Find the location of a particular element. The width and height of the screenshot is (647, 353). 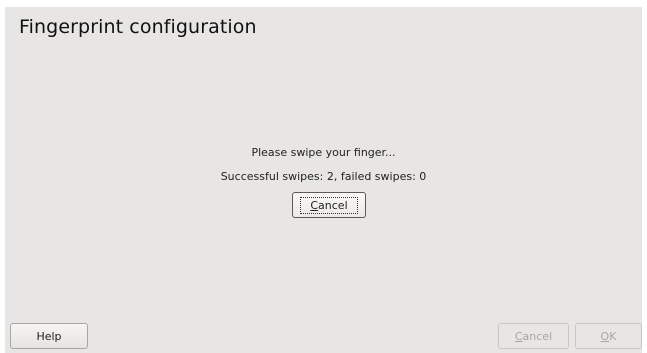

dialog-title: Fingerprint configuration is located at coordinates (138, 27).